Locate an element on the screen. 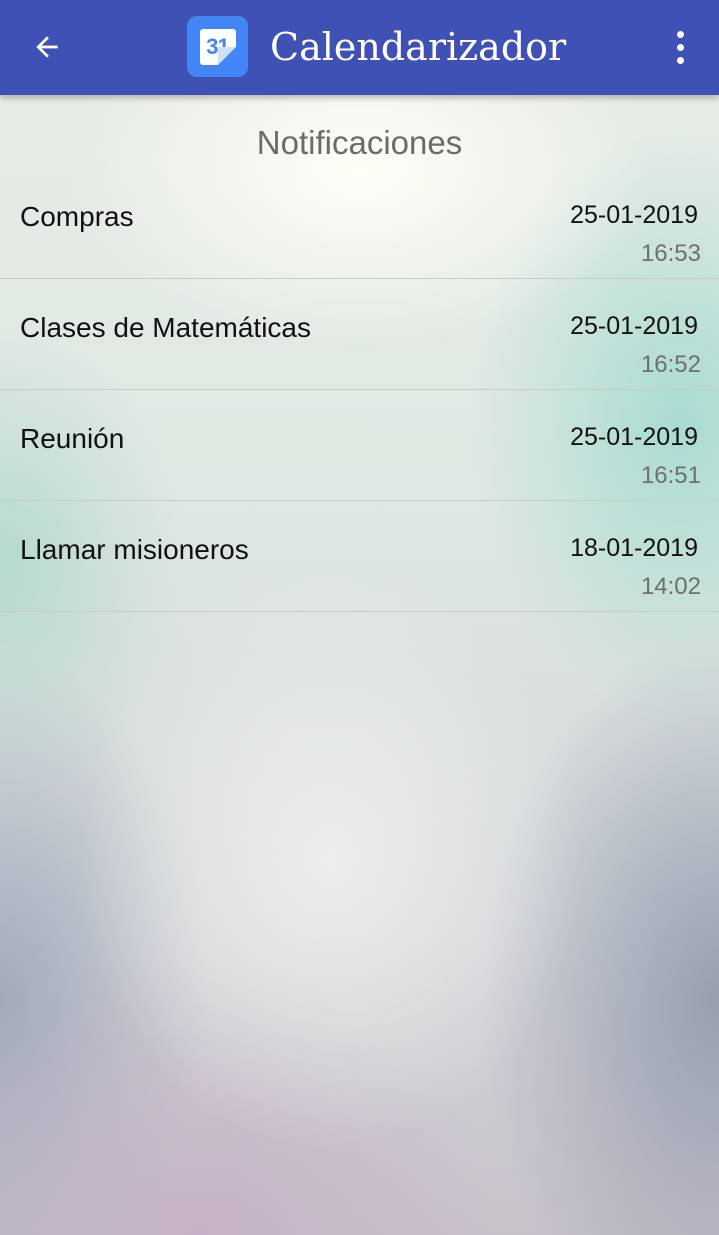 This screenshot has height=1235, width=719. notification-date: 18-01-2019 is located at coordinates (634, 548).